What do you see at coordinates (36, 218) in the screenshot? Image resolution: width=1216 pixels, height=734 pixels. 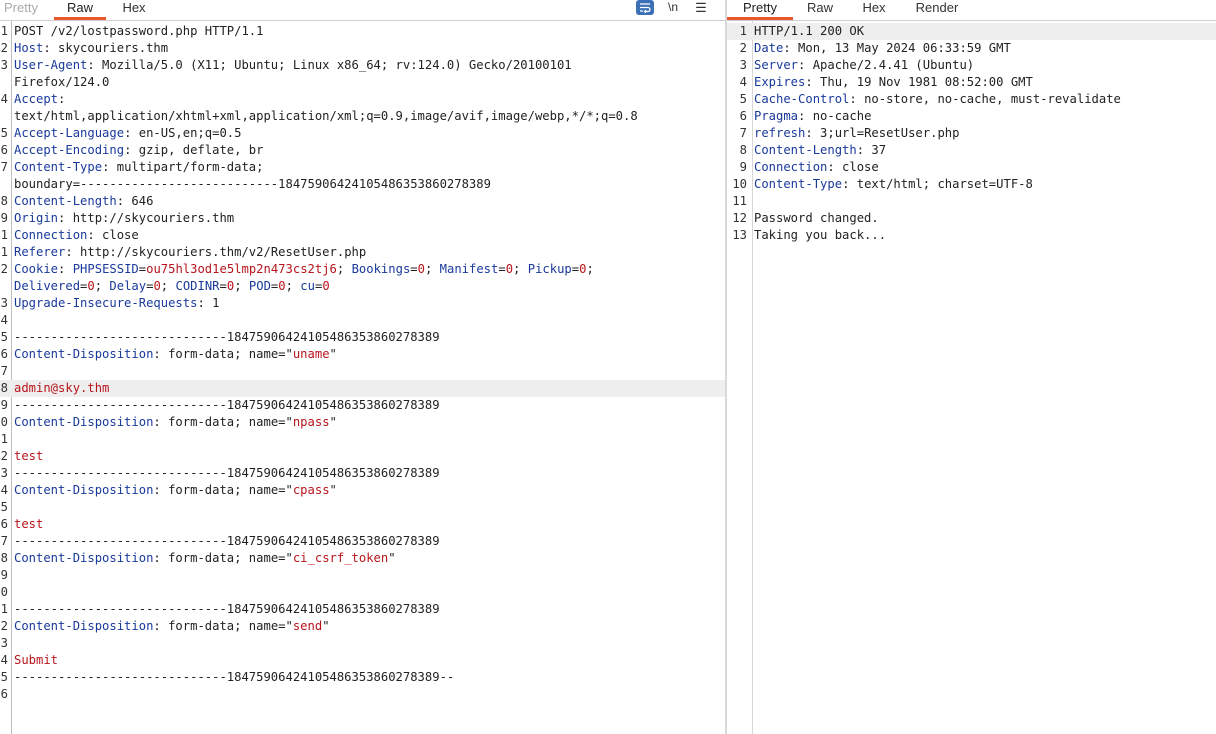 I see `token-key: Origin` at bounding box center [36, 218].